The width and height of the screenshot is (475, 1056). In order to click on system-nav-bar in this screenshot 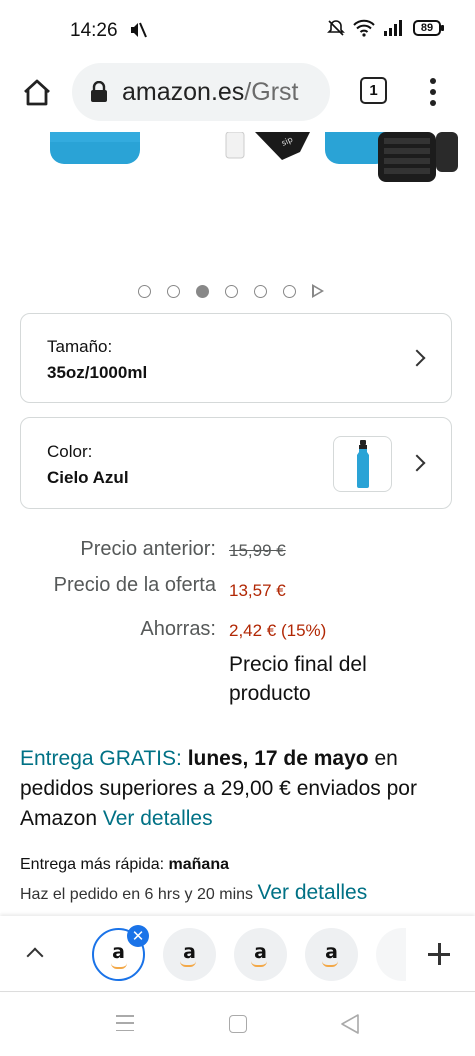, I will do `click(237, 1024)`.